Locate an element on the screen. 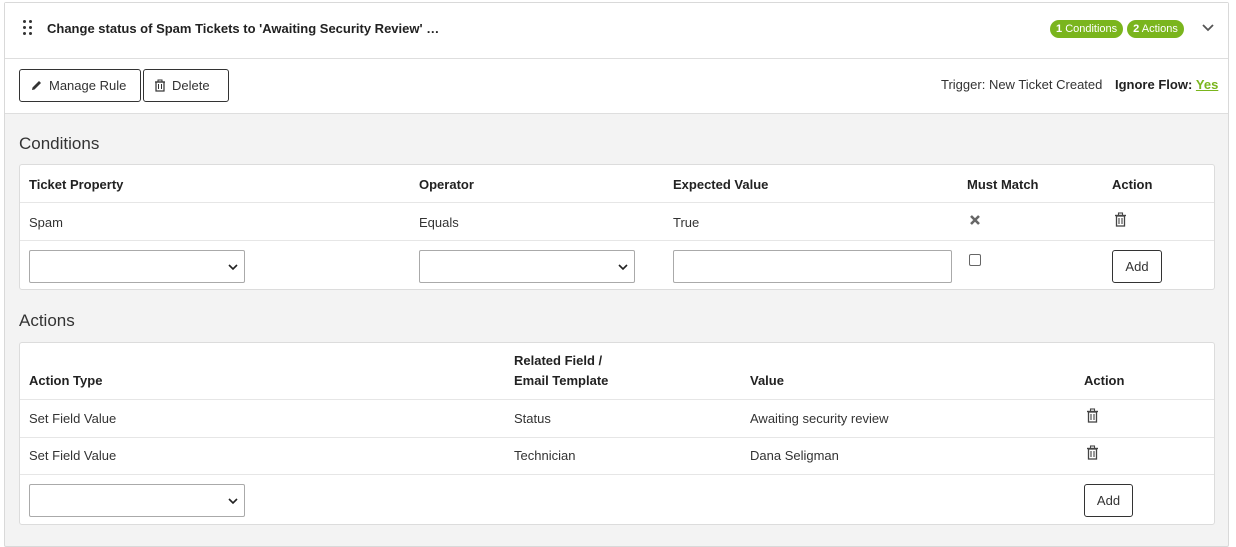 The width and height of the screenshot is (1236, 547). header-expected-value: Expected Value is located at coordinates (721, 184).